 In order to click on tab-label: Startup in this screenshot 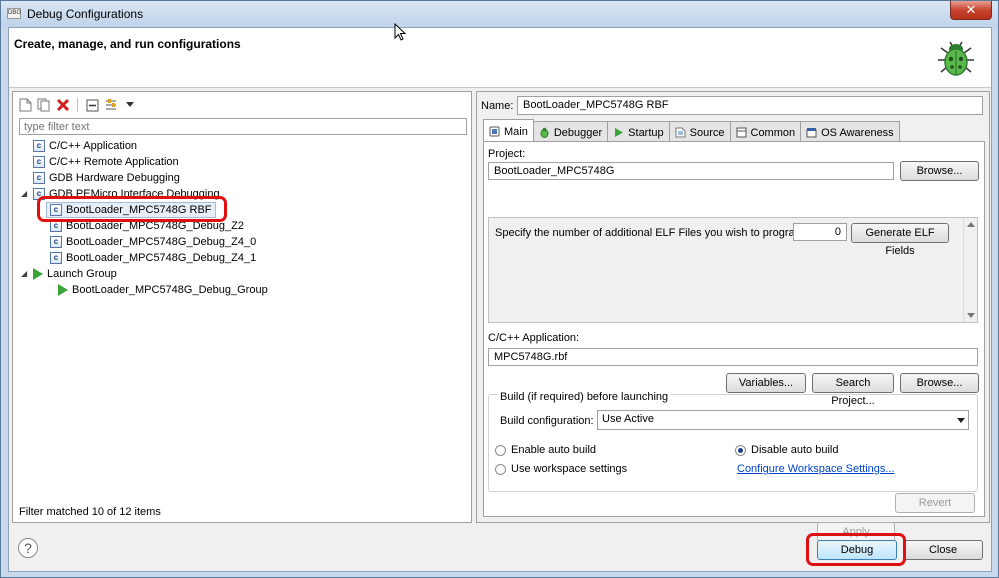, I will do `click(646, 132)`.